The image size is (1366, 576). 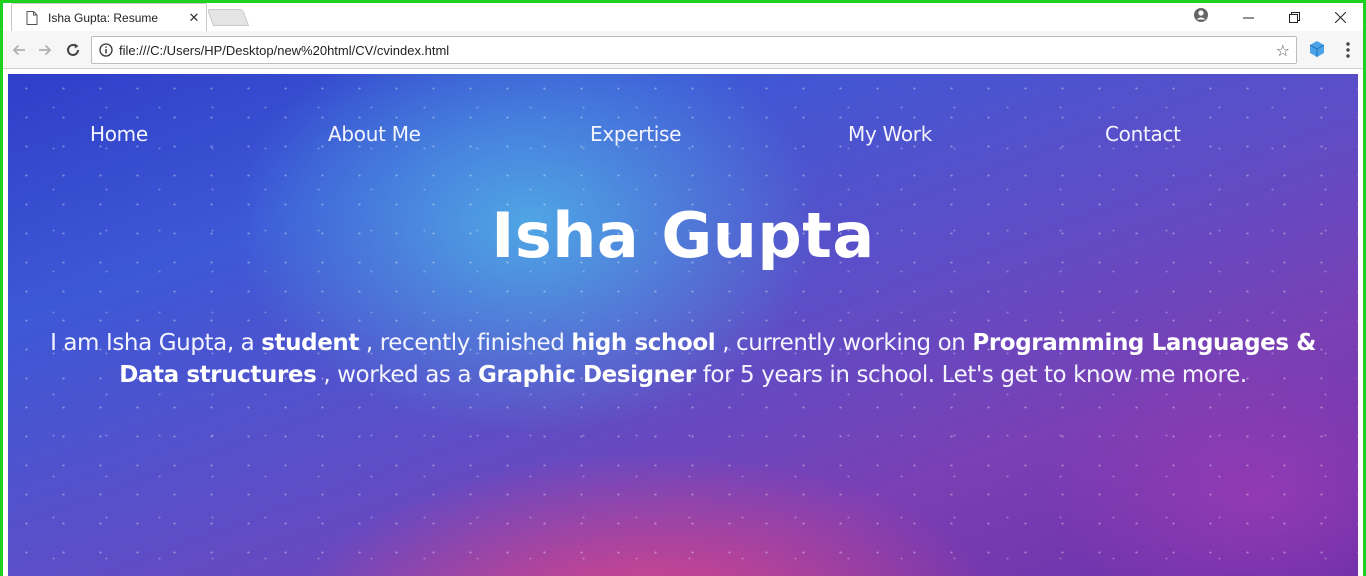 I want to click on window-controls, so click(x=1294, y=17).